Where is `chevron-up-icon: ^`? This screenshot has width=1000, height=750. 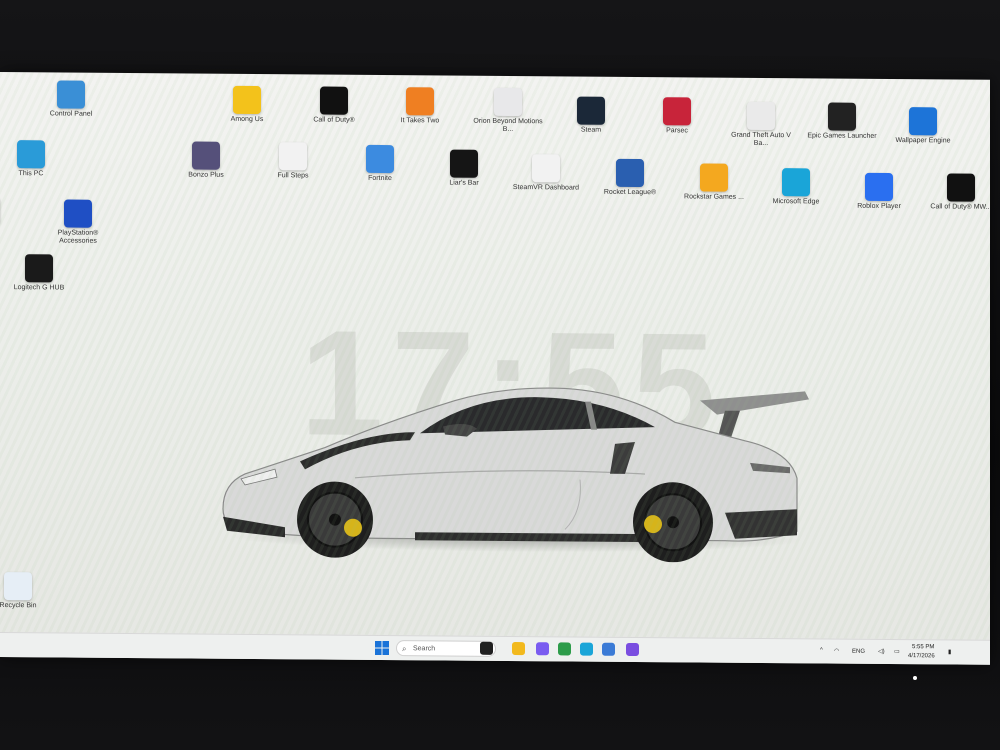 chevron-up-icon: ^ is located at coordinates (821, 650).